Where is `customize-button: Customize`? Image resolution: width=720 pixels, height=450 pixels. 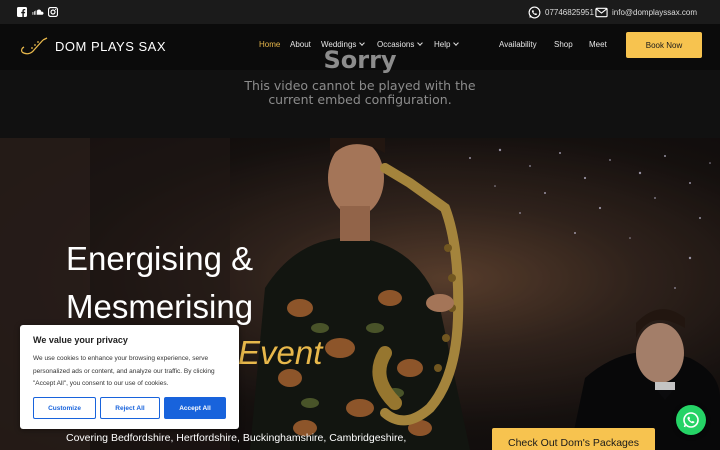 customize-button: Customize is located at coordinates (64, 408).